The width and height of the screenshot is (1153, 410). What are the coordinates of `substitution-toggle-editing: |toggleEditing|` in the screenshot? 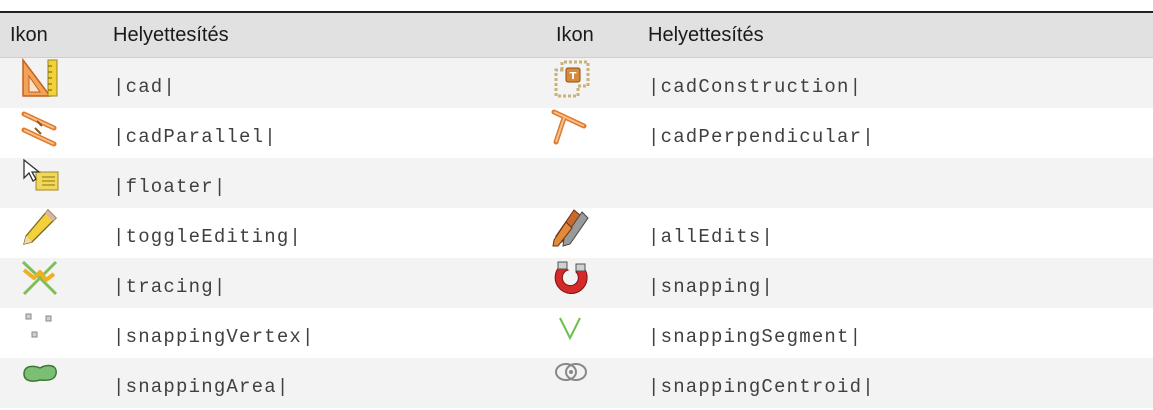 It's located at (208, 237).